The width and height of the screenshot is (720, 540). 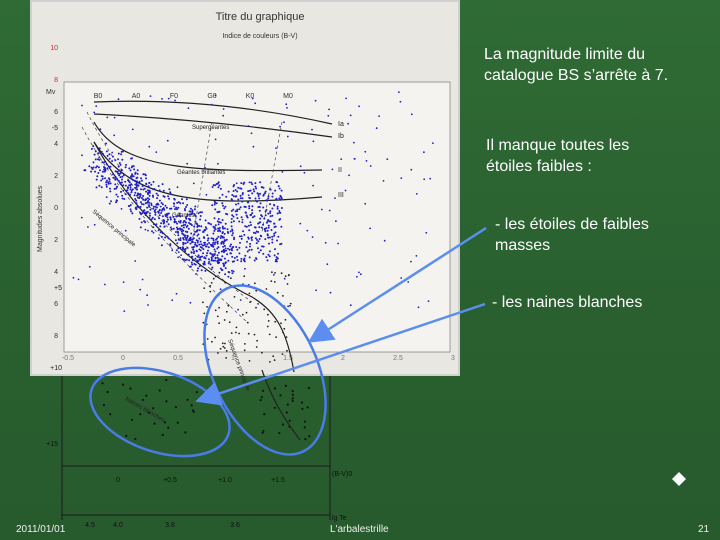 I want to click on lower-left-sign-label: +15, so click(x=52, y=444).